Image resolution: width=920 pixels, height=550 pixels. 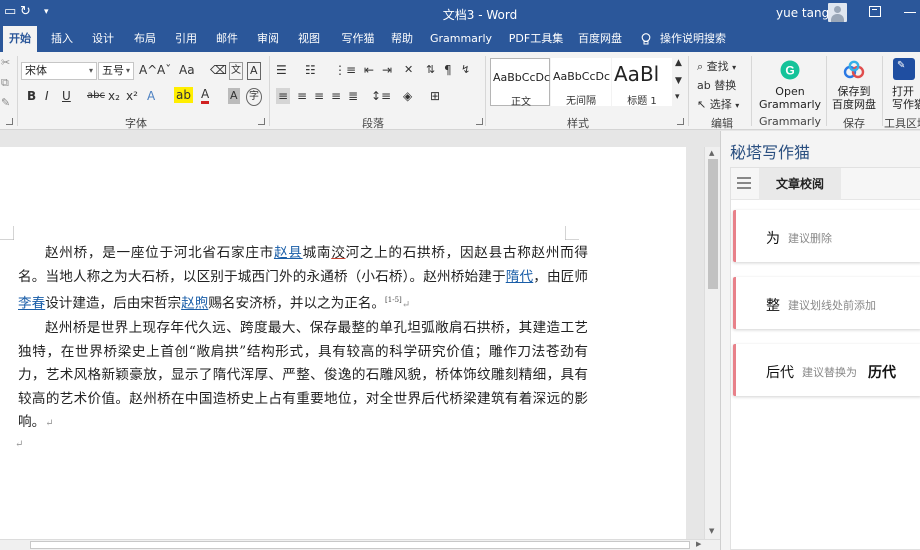 What do you see at coordinates (519, 277) in the screenshot?
I see `hyperlink-suidai: 隋代` at bounding box center [519, 277].